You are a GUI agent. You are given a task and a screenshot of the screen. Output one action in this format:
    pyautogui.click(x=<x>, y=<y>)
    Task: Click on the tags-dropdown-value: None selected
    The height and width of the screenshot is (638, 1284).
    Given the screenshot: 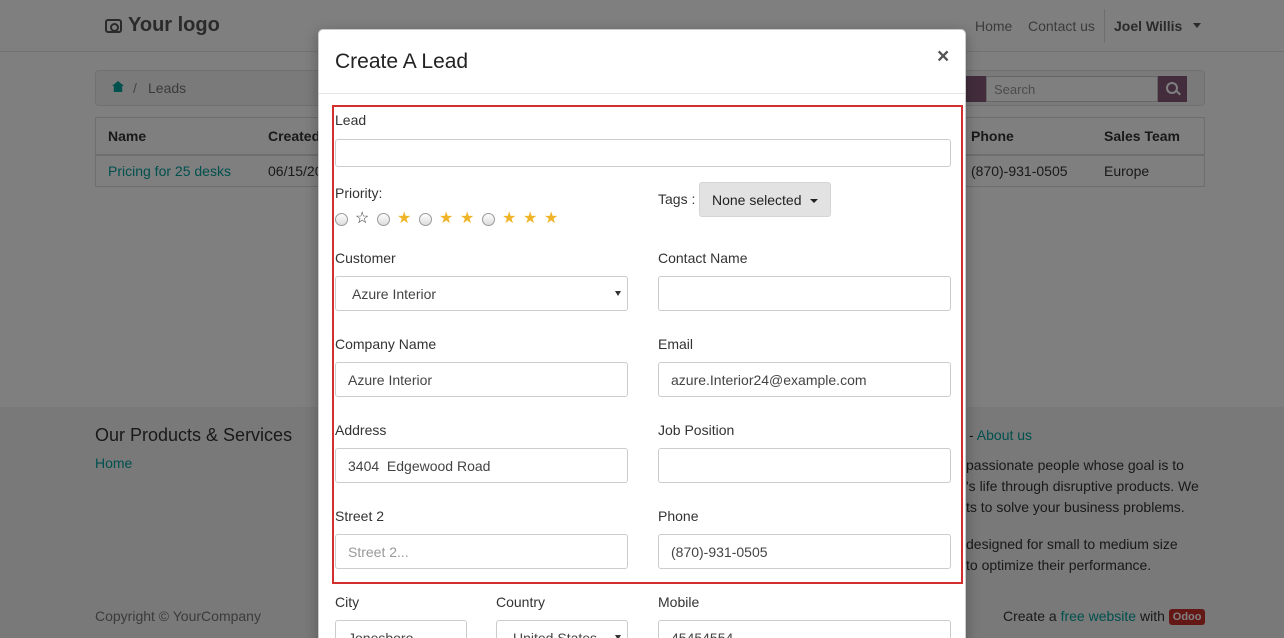 What is the action you would take?
    pyautogui.click(x=757, y=200)
    